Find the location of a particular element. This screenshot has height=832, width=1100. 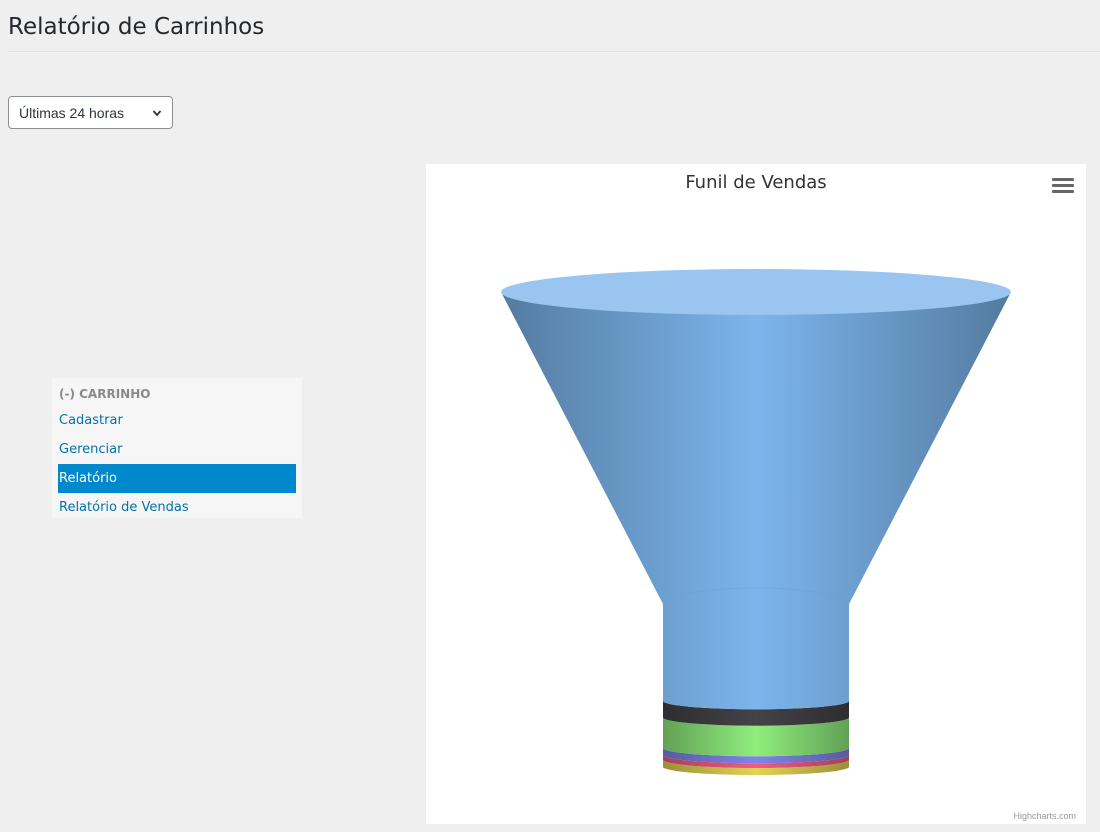

hamburger-menu-icon is located at coordinates (1063, 188).